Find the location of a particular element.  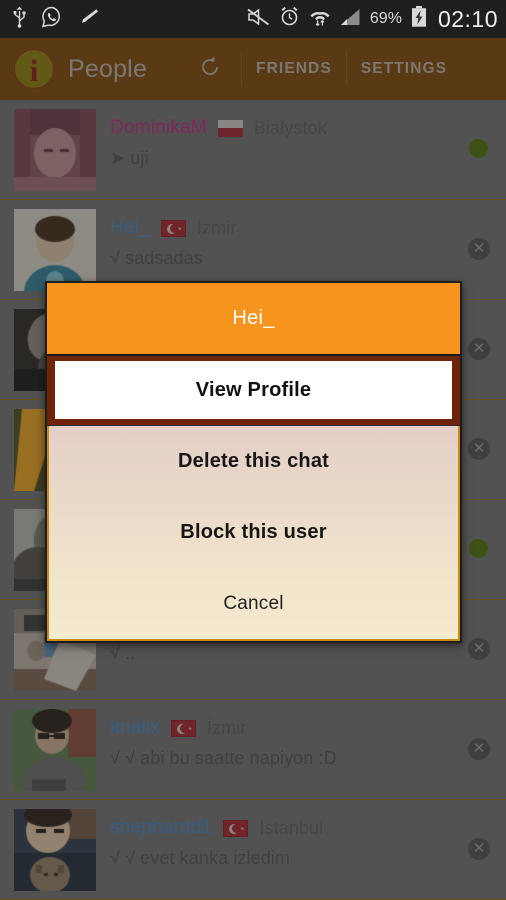

dialog-title: Hei_ is located at coordinates (253, 318).